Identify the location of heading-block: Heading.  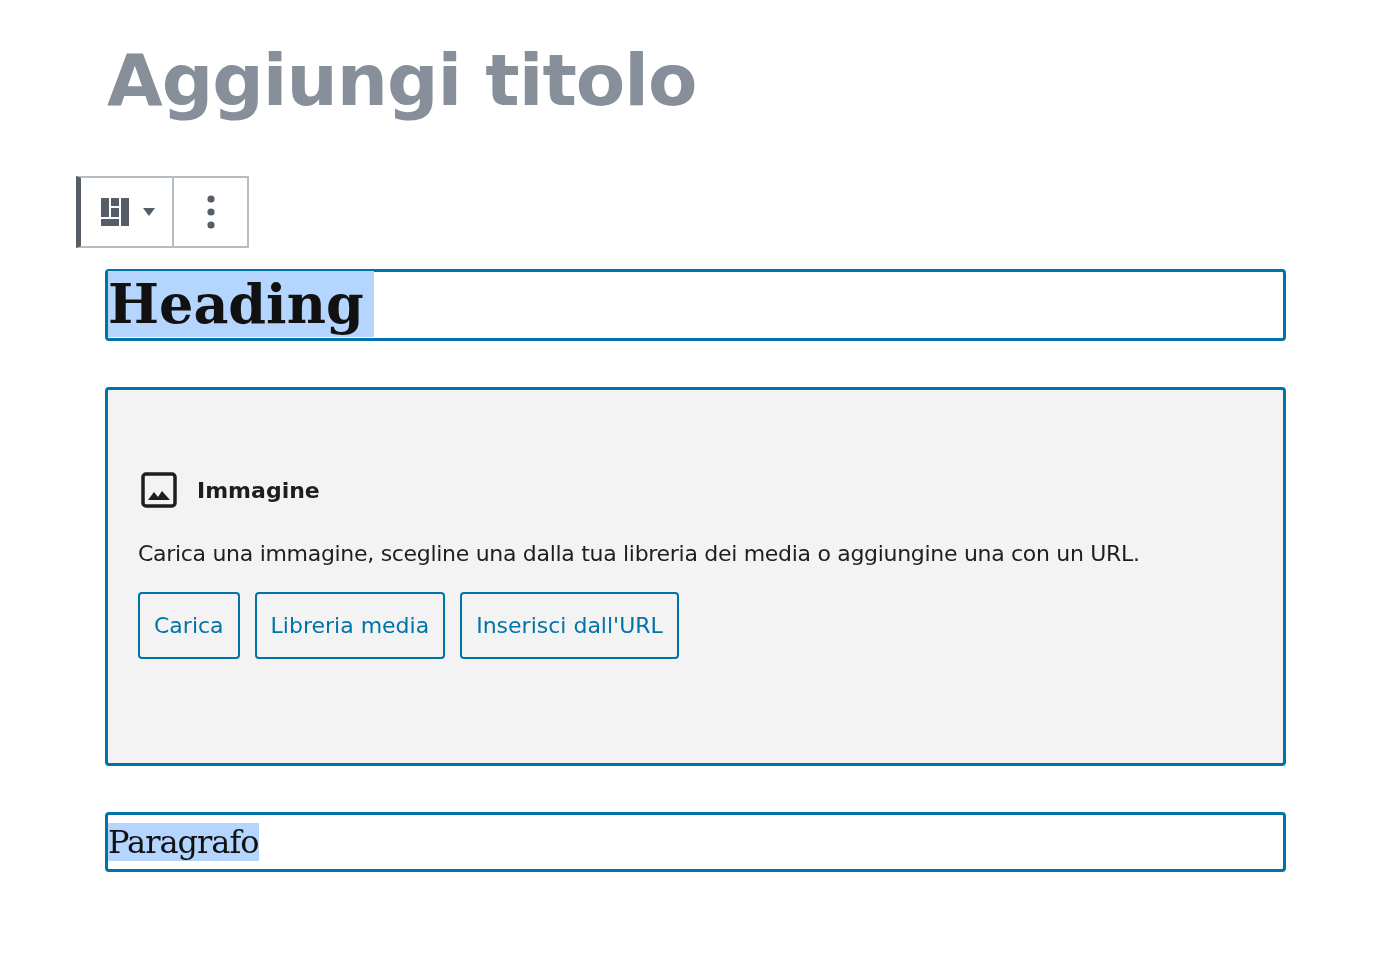
(695, 305).